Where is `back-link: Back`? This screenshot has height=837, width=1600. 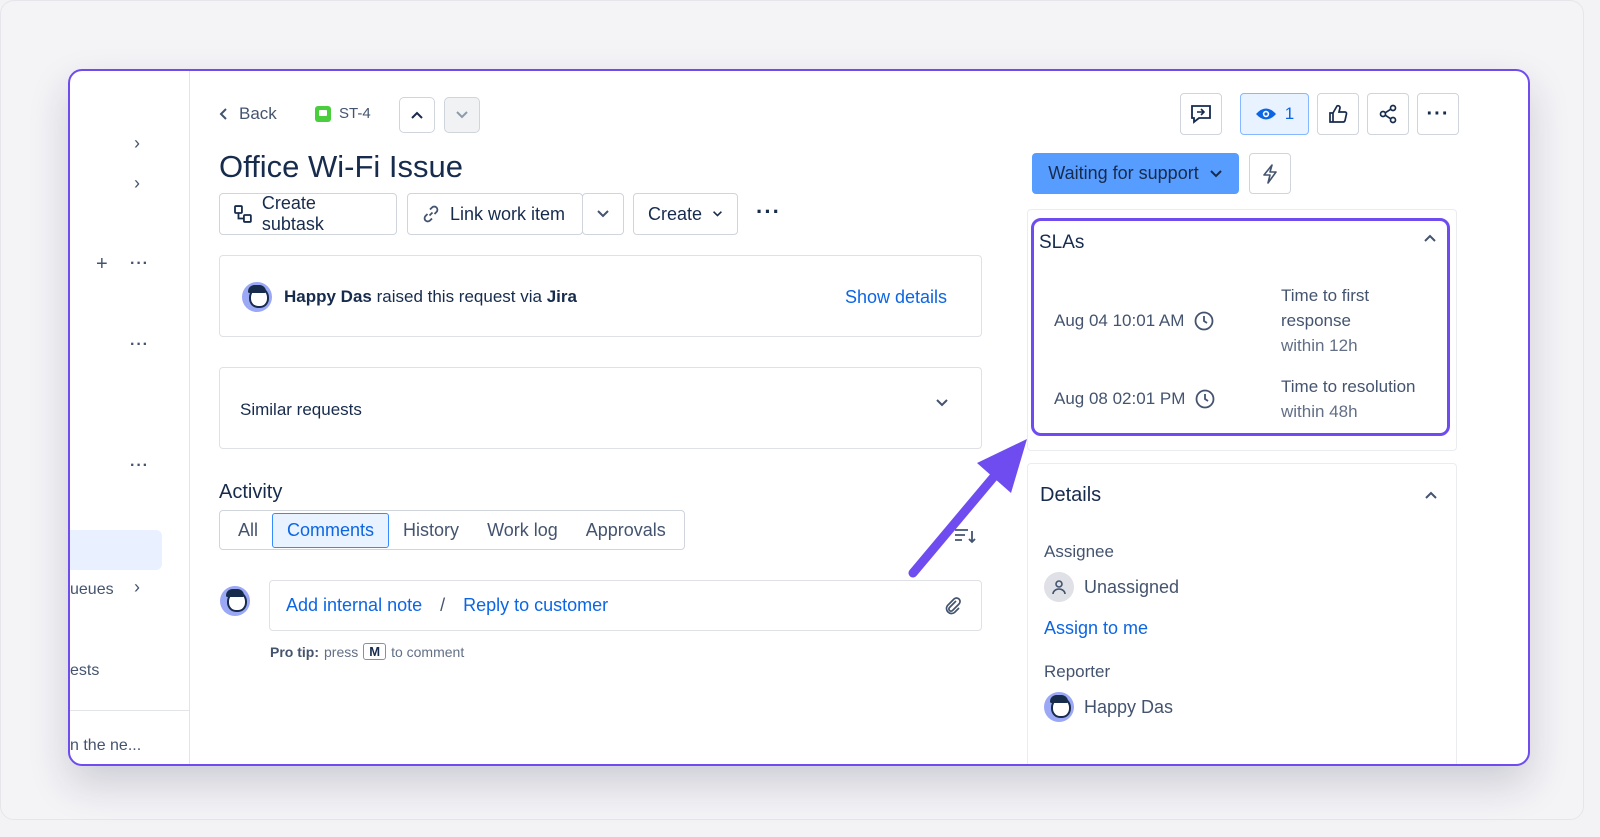
back-link: Back is located at coordinates (248, 114).